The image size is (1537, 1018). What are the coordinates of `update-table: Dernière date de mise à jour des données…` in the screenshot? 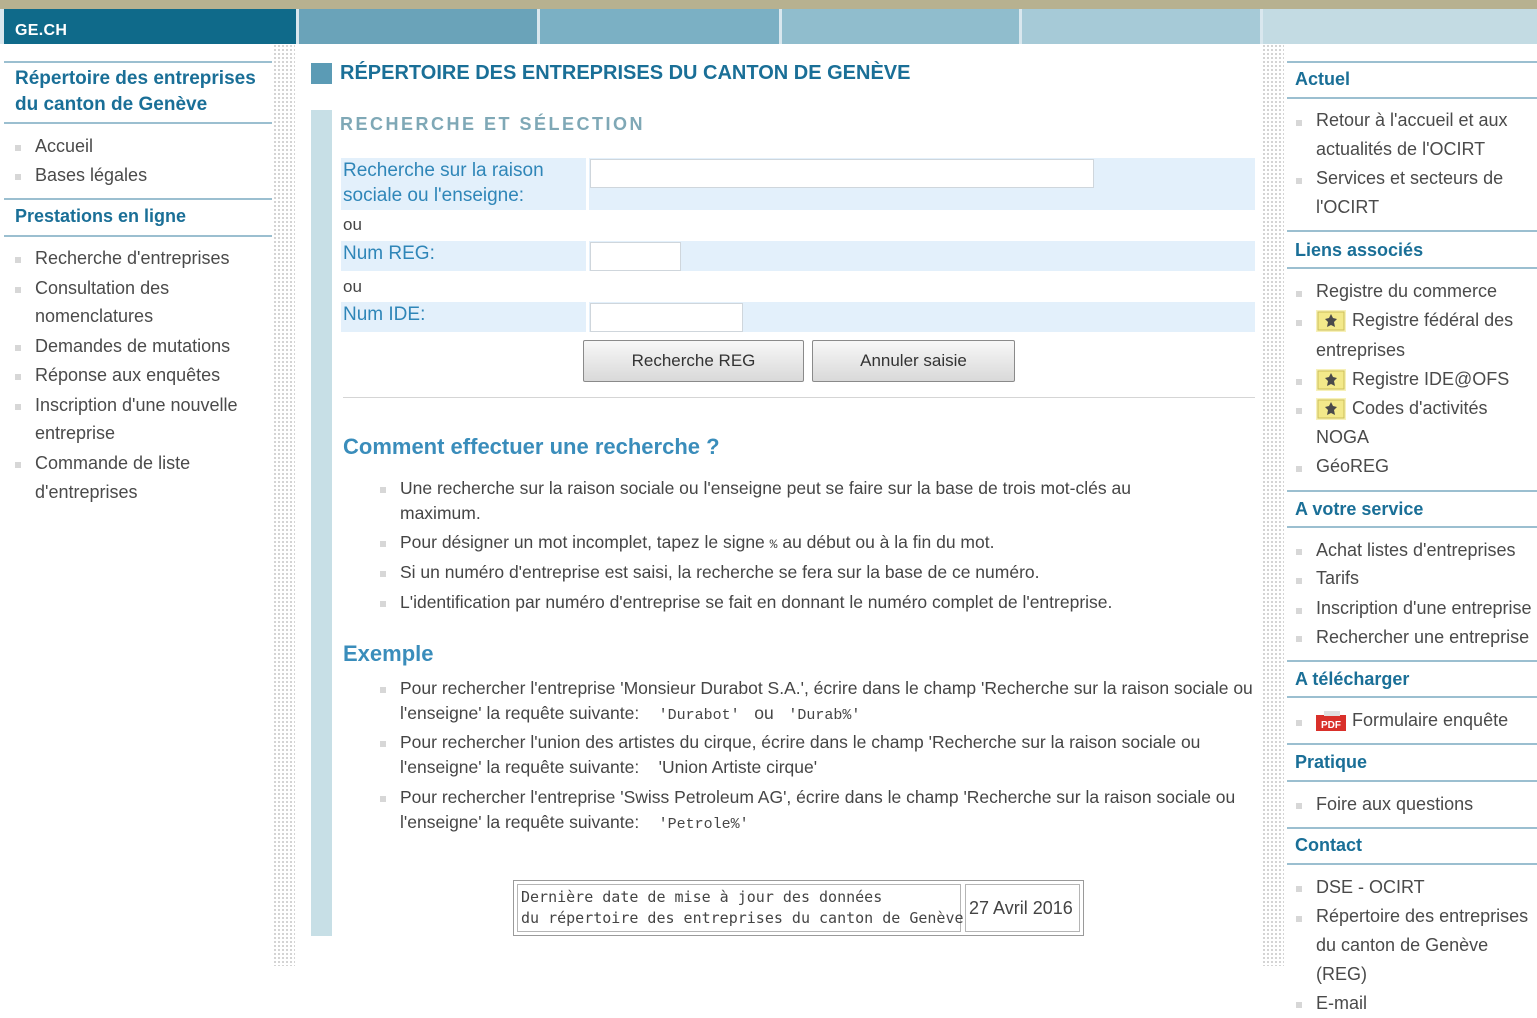 It's located at (798, 908).